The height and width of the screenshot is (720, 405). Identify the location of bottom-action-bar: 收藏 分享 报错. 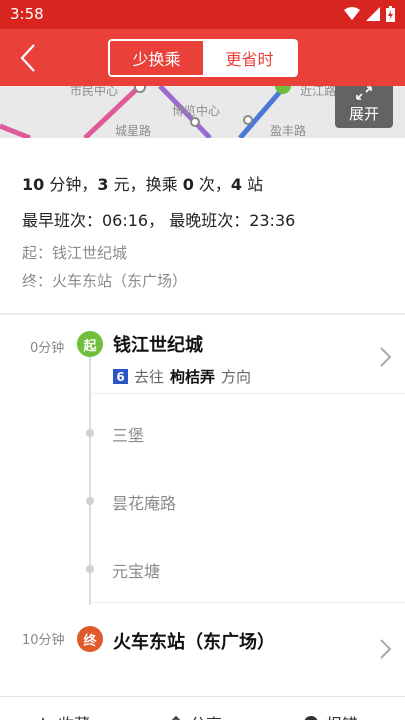
(202, 708).